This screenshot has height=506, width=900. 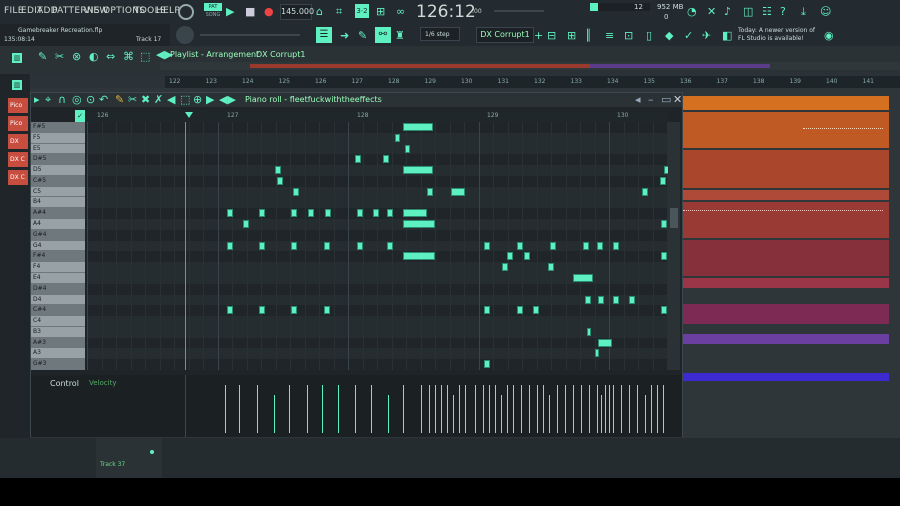 I want to click on snap-selector: 1/6 step, so click(x=440, y=34).